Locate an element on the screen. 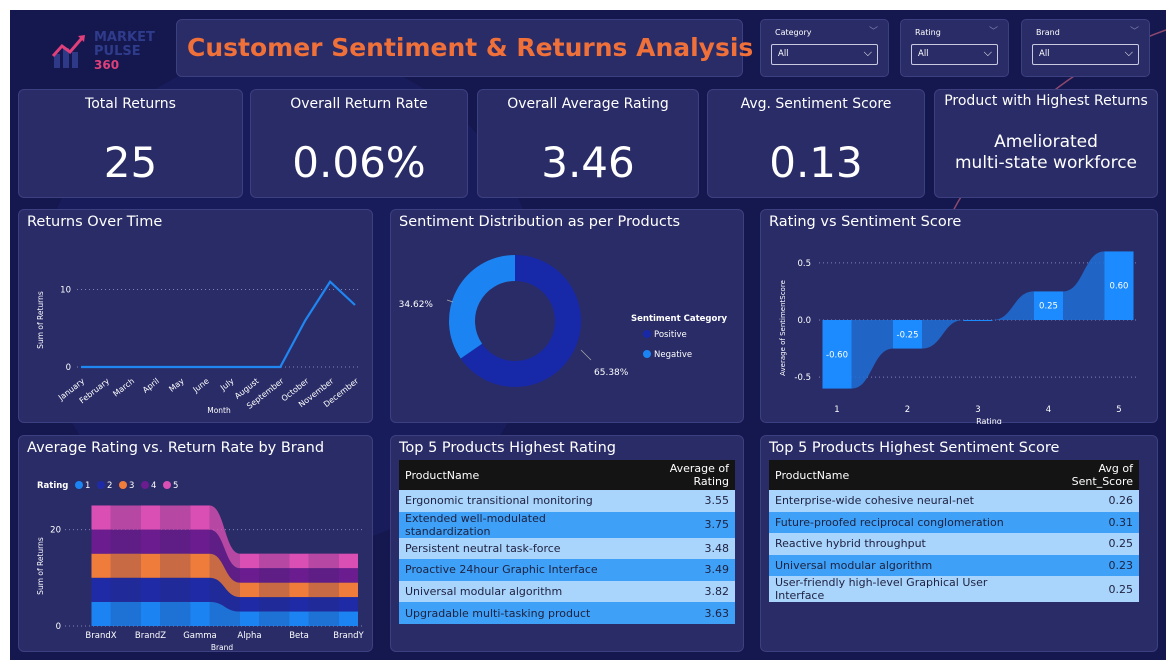  table-row: Reactive hybrid throughput 0.25 is located at coordinates (954, 544).